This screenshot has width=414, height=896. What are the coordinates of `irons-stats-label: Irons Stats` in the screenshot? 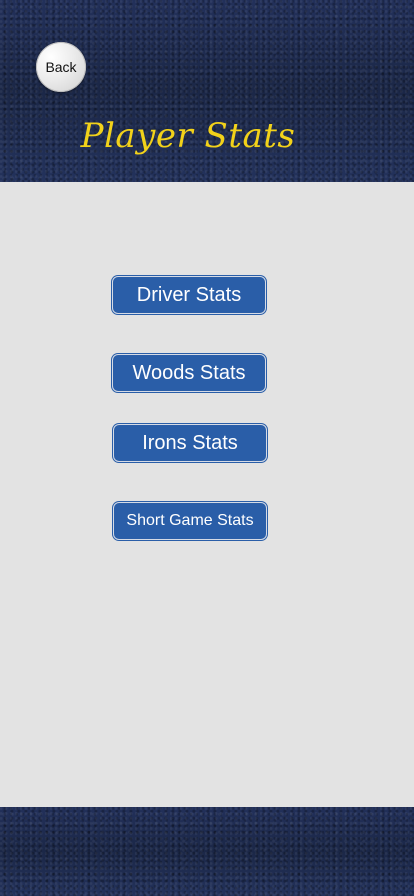 It's located at (190, 442).